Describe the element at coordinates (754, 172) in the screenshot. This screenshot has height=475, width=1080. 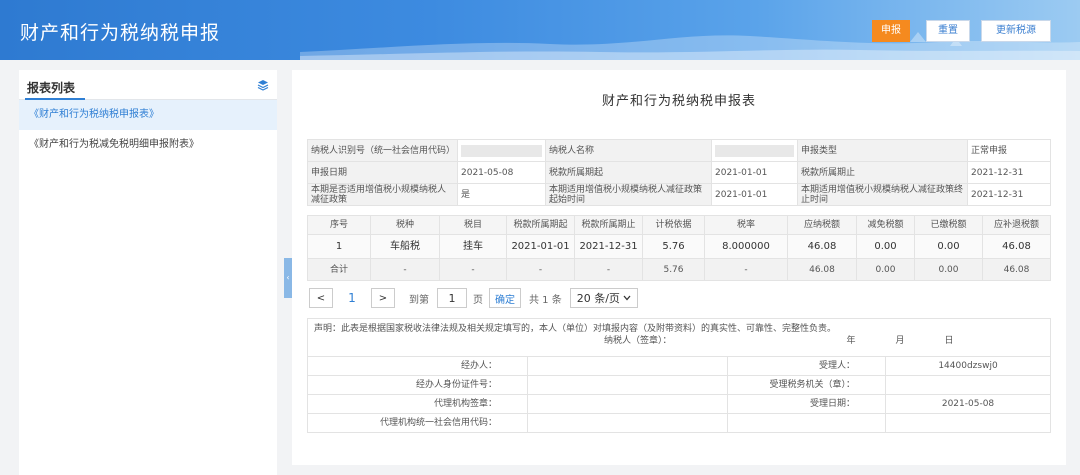
I see `period-start-value: 2021-01-01` at that location.